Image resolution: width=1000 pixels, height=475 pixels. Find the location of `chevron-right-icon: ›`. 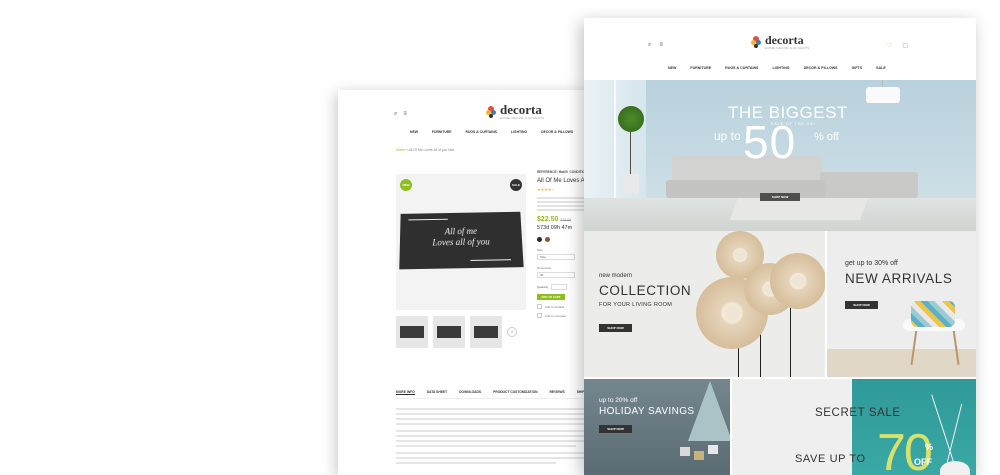

chevron-right-icon: › is located at coordinates (512, 332).